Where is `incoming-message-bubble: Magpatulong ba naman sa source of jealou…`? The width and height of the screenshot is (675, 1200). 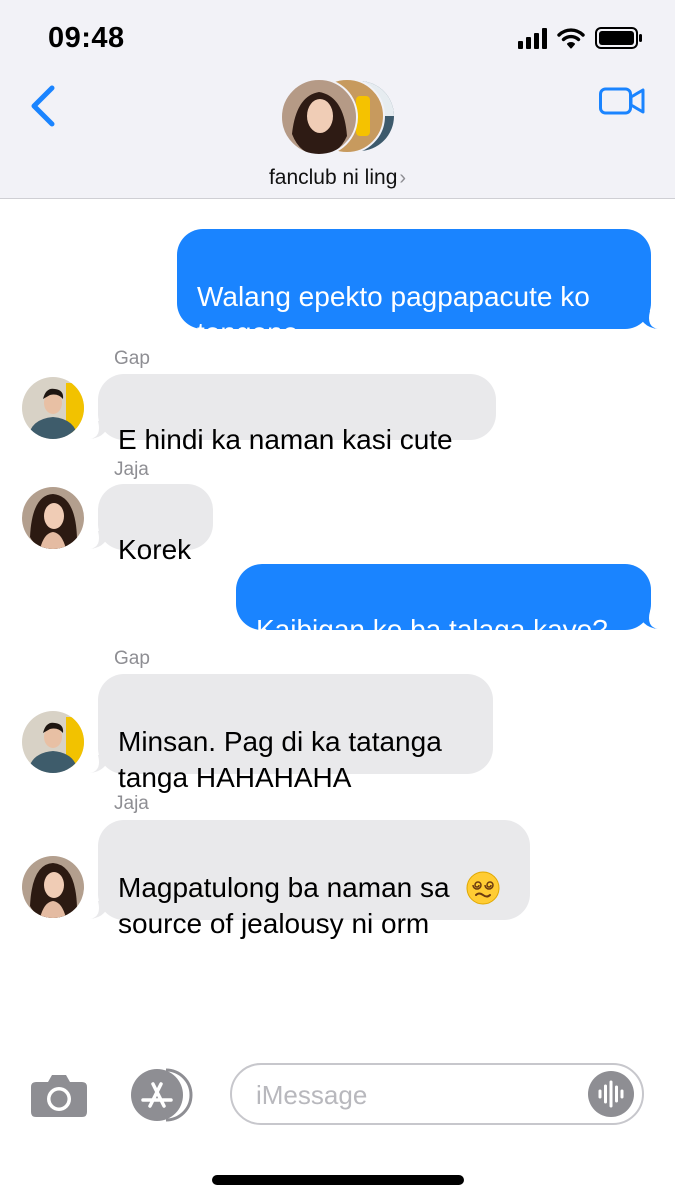 incoming-message-bubble: Magpatulong ba naman sa source of jealou… is located at coordinates (314, 879).